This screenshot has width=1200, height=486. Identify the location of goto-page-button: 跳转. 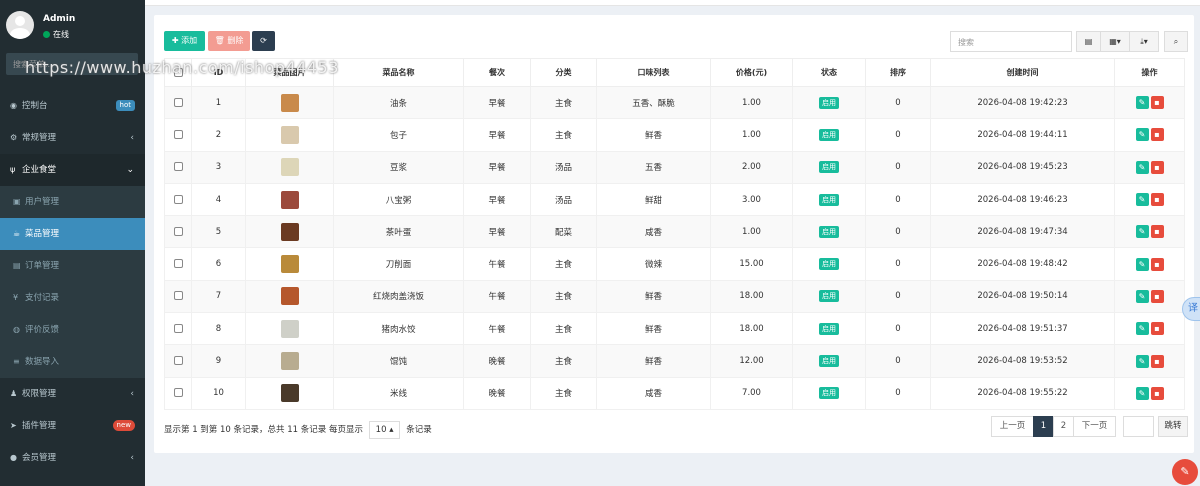
(1173, 426).